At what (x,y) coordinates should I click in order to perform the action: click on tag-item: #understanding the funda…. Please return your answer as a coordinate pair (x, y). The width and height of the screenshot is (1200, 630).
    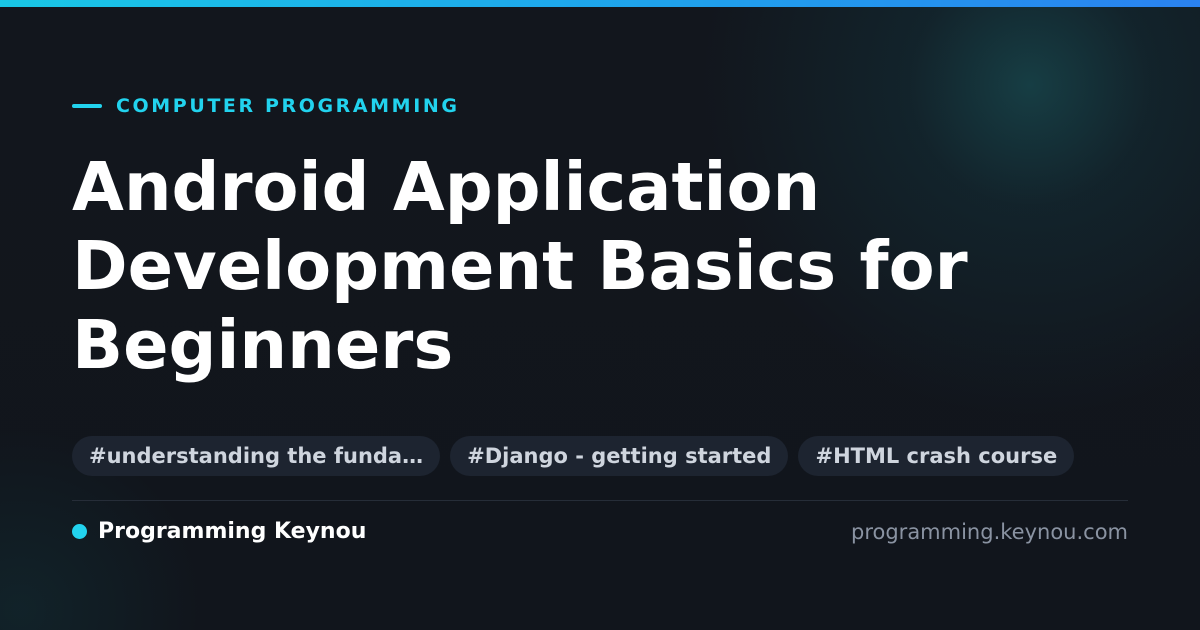
    Looking at the image, I should click on (256, 456).